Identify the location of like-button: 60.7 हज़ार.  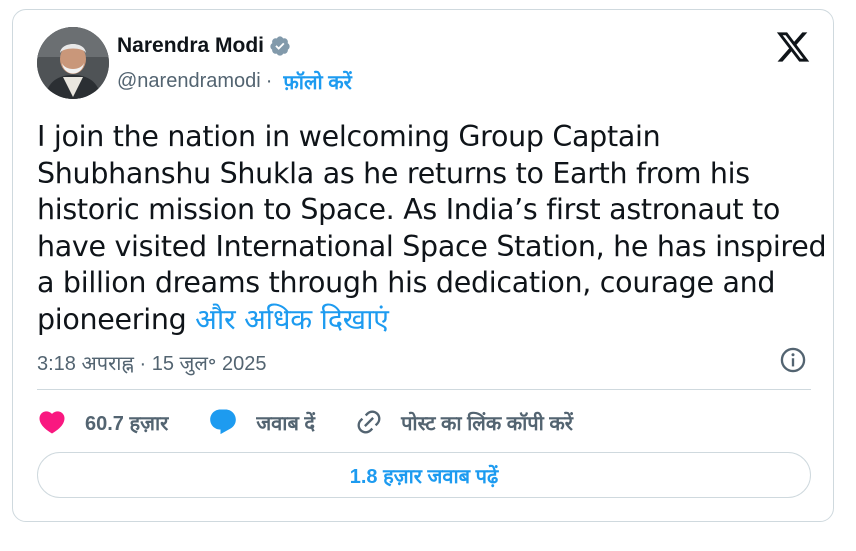
(102, 422).